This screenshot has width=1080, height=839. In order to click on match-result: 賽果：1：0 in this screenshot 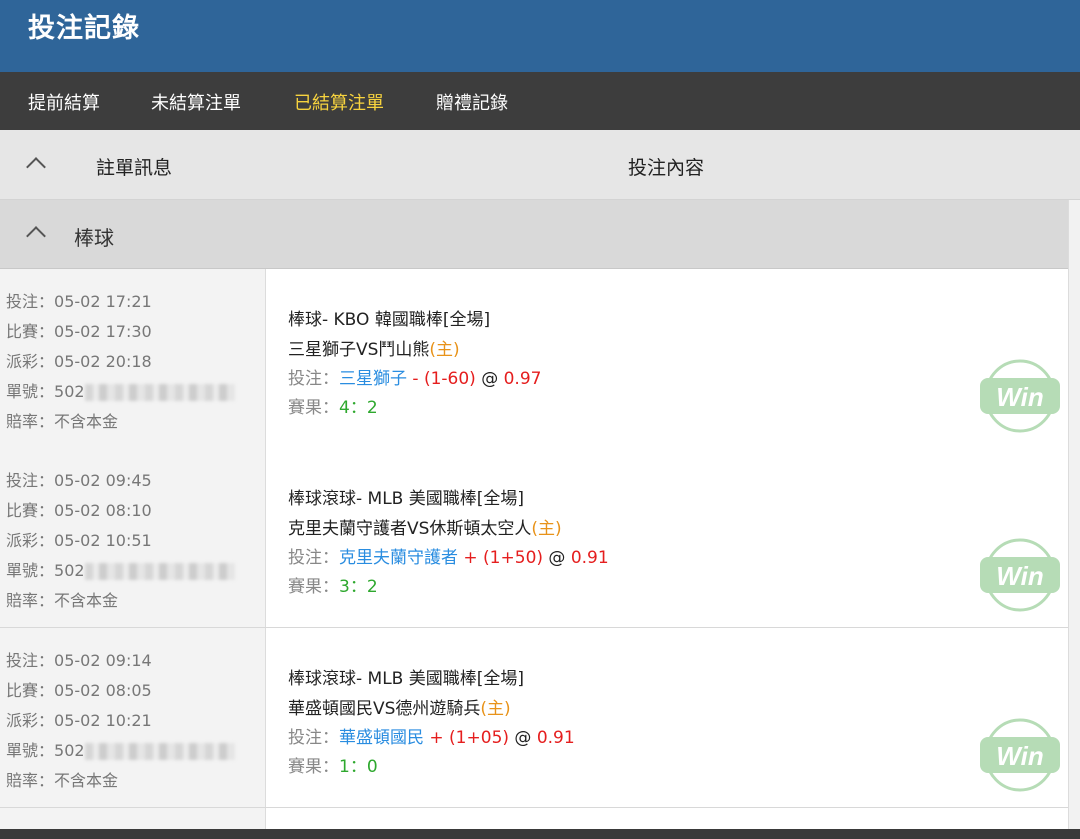, I will do `click(333, 767)`.